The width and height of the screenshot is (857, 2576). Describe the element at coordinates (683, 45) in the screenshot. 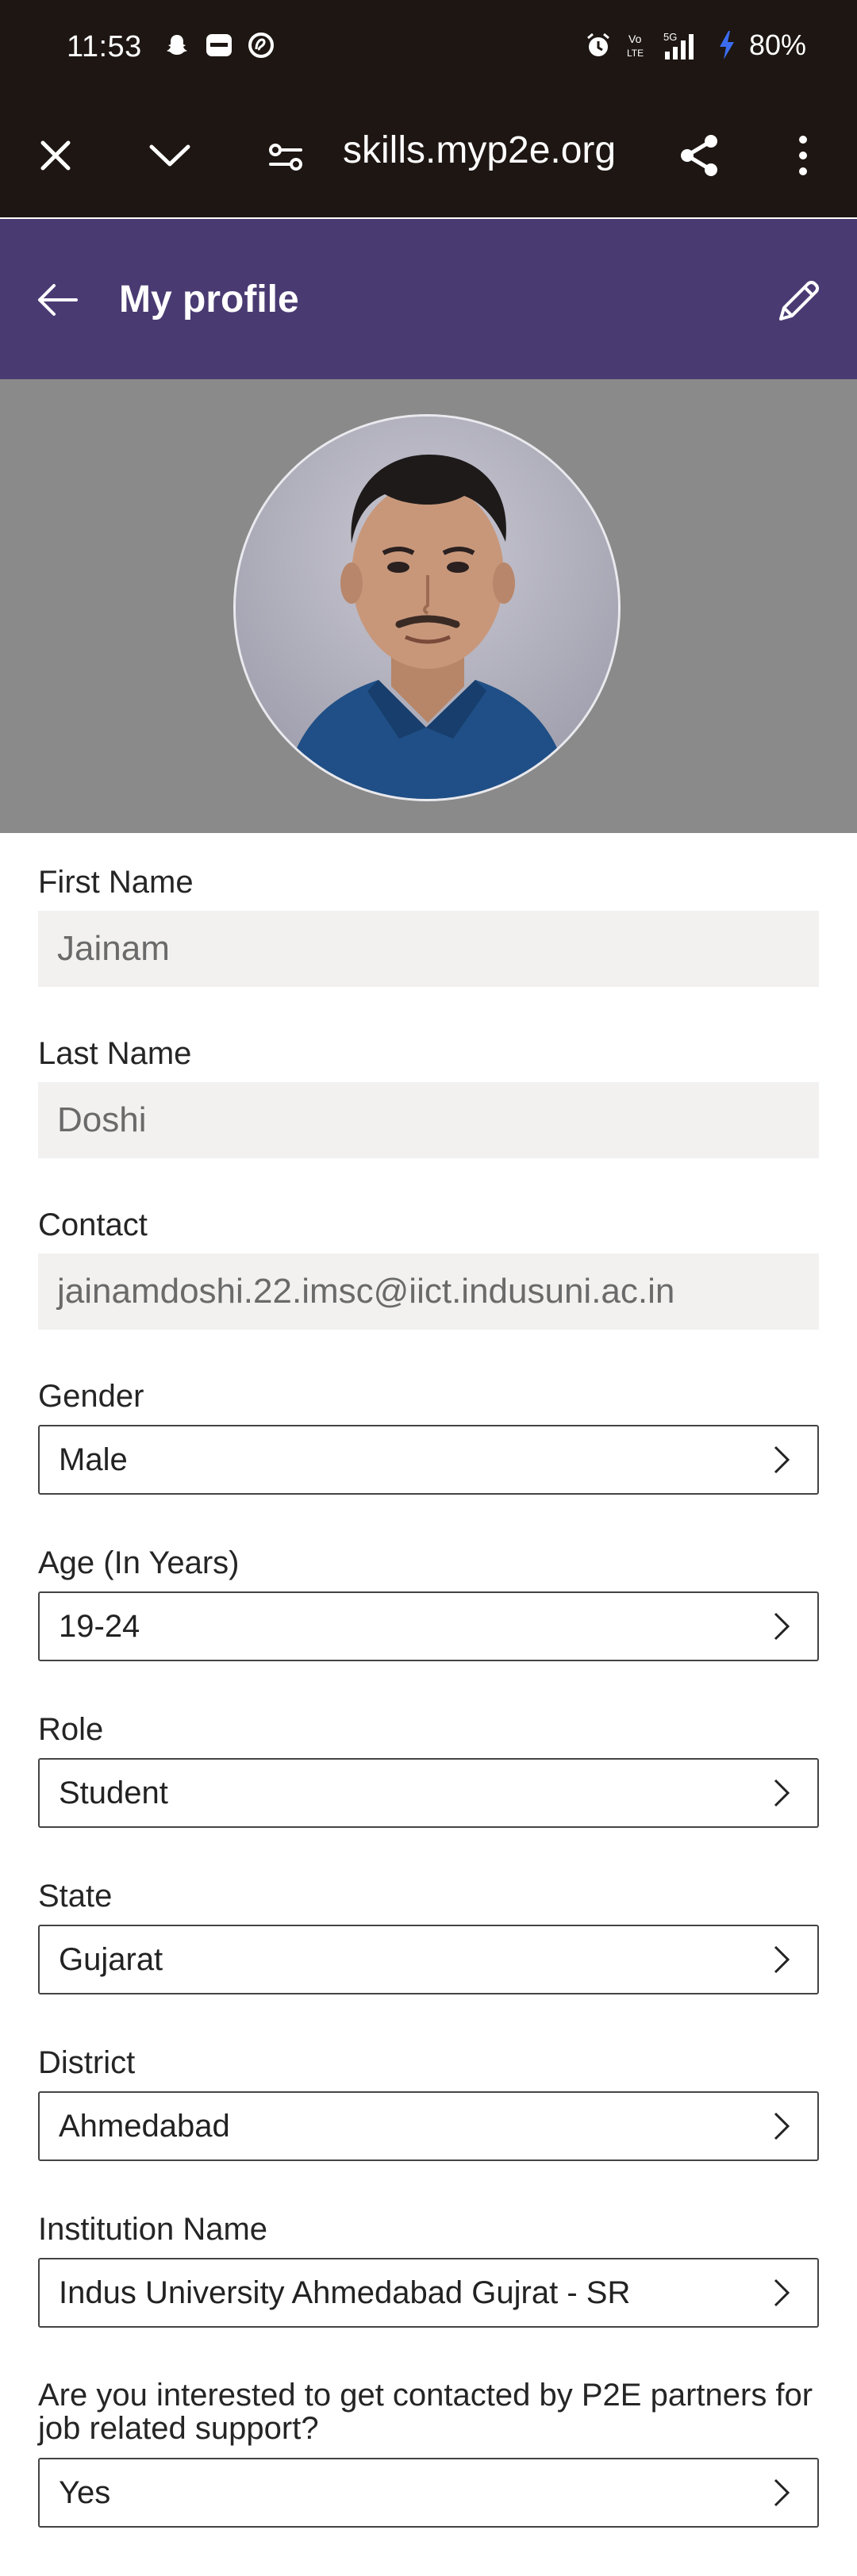

I see `signal-icon: 5G` at that location.